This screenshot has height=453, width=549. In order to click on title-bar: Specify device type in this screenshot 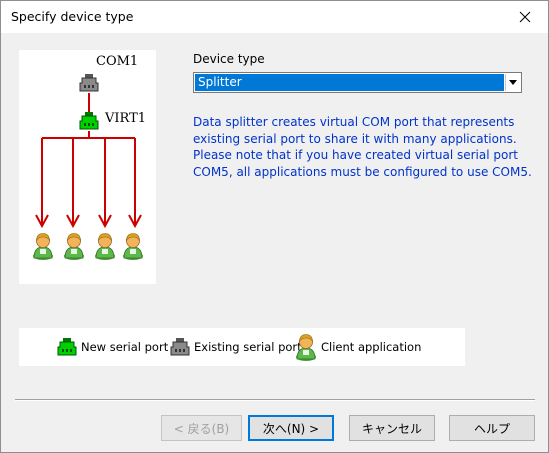, I will do `click(274, 17)`.